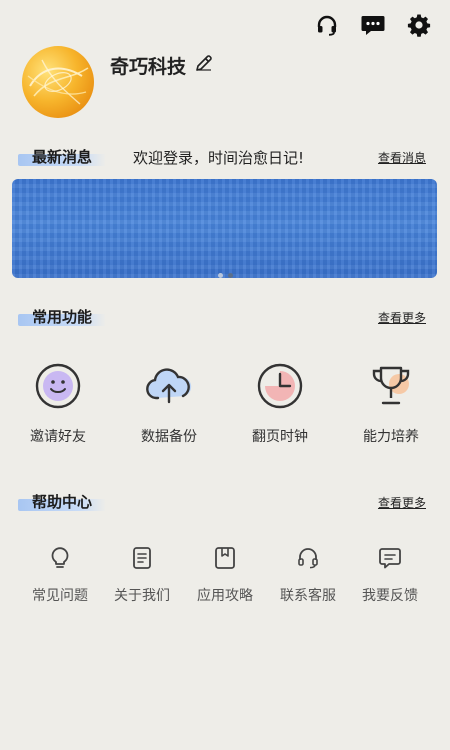 The image size is (450, 750). Describe the element at coordinates (169, 386) in the screenshot. I see `cloud-upload-icon` at that location.